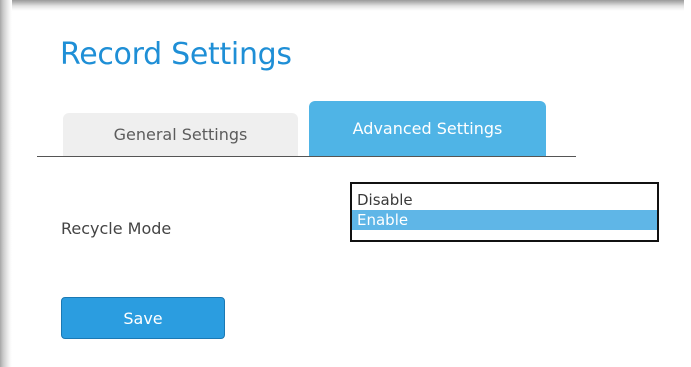  Describe the element at coordinates (143, 318) in the screenshot. I see `save-button: Save` at that location.